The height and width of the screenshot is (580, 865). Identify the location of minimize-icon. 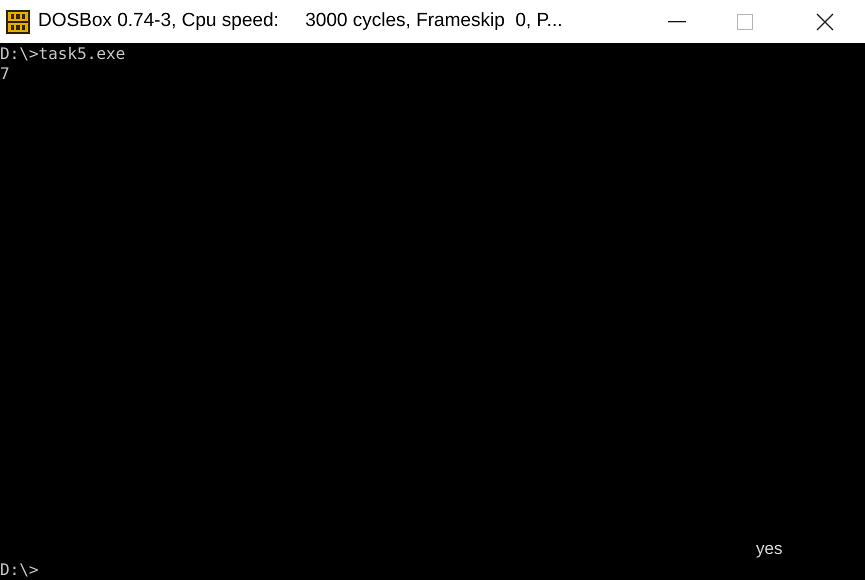
(677, 21).